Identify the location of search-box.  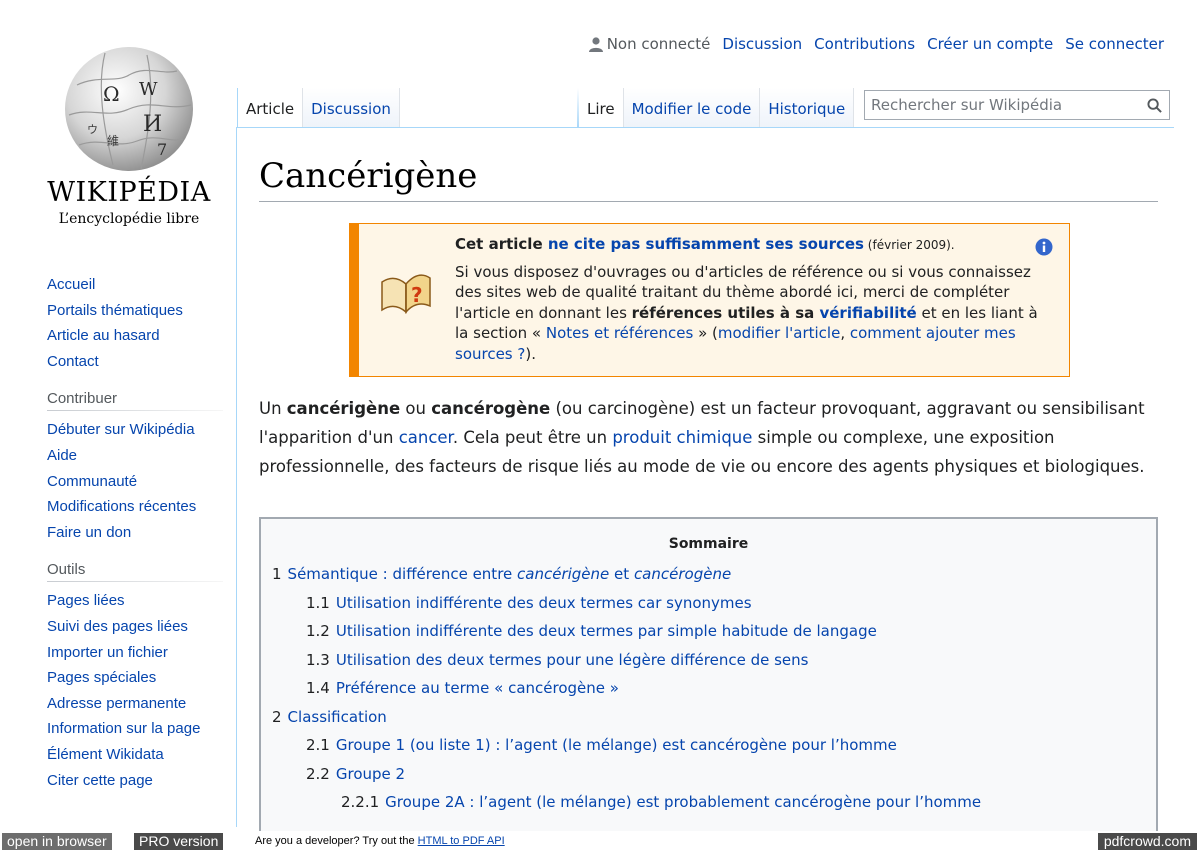
(1017, 105).